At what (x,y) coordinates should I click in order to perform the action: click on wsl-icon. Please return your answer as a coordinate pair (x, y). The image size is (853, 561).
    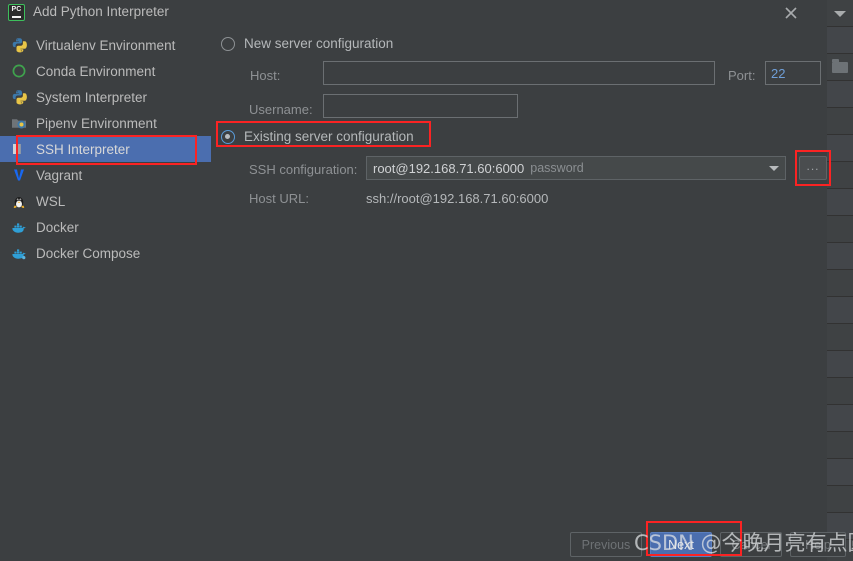
    Looking at the image, I should click on (19, 201).